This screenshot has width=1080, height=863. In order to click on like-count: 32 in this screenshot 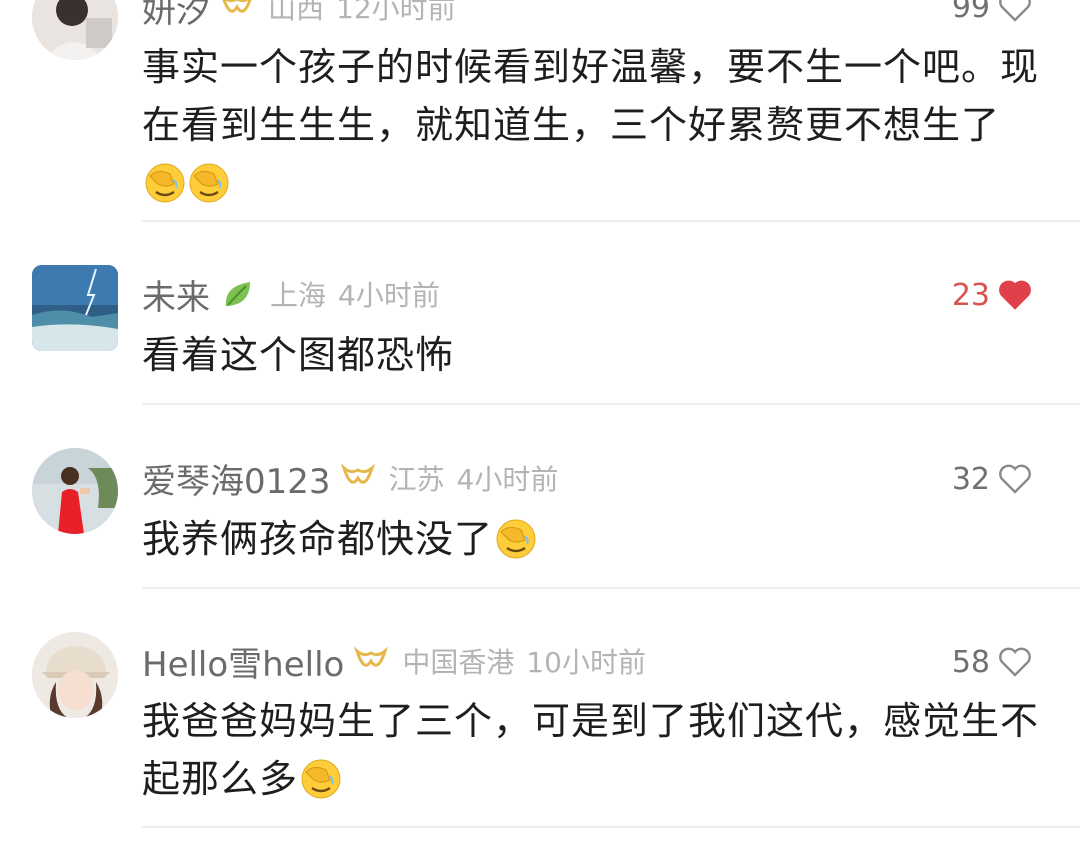, I will do `click(970, 479)`.